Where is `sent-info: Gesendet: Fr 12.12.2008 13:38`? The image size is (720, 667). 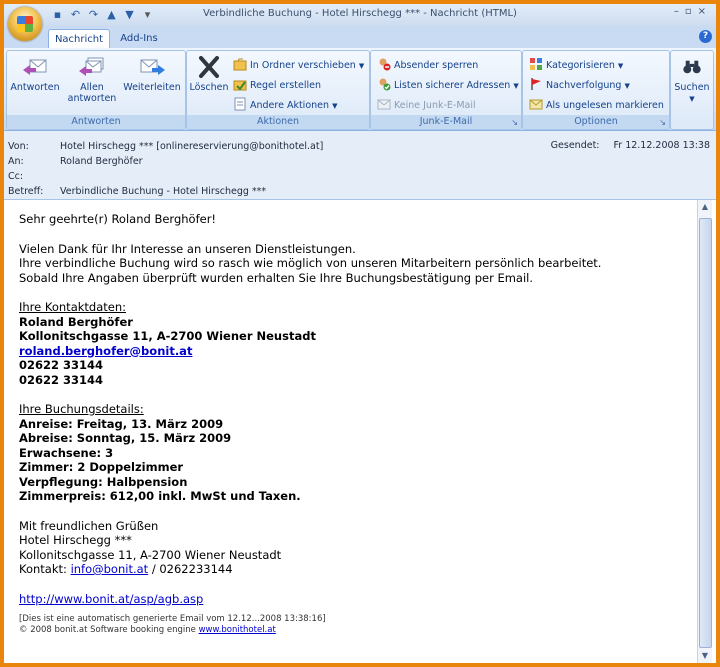
sent-info: Gesendet: Fr 12.12.2008 13:38 is located at coordinates (630, 145).